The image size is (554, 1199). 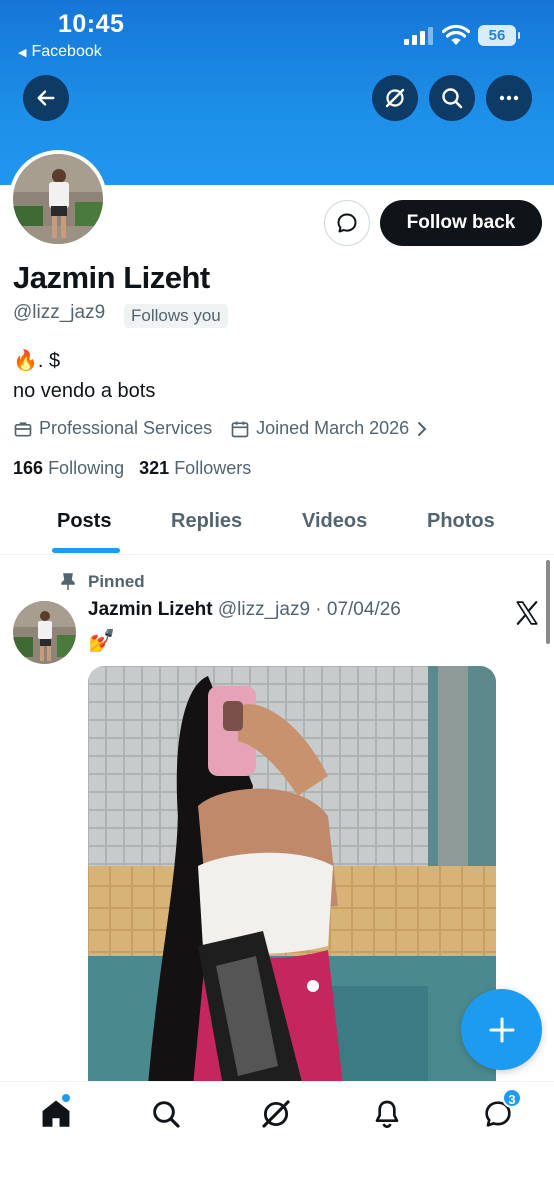 I want to click on tab-posts: Posts, so click(x=84, y=521).